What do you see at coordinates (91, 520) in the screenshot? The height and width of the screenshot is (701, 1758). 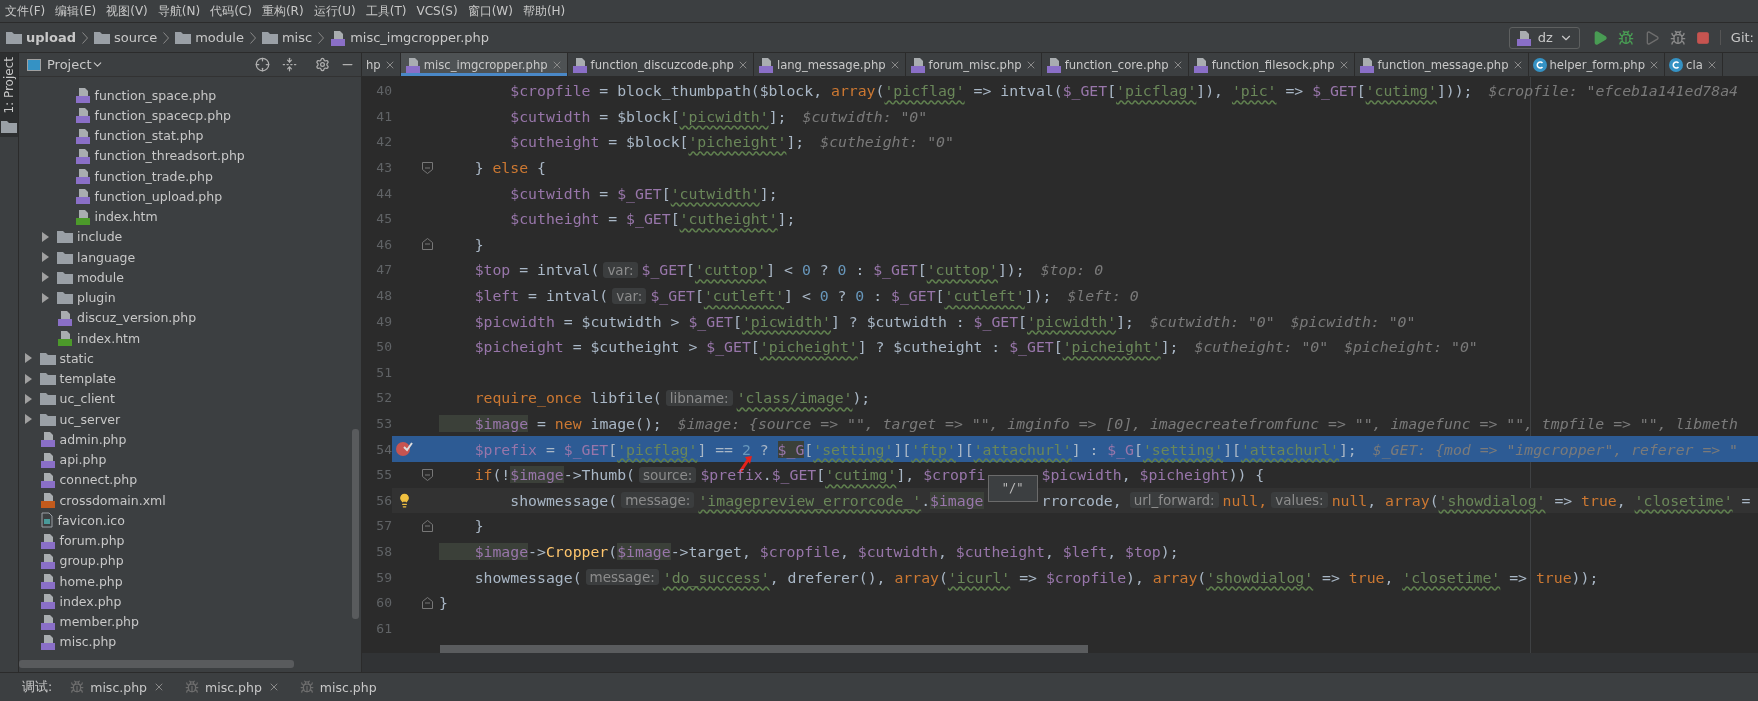 I see `file-name: favicon.ico` at bounding box center [91, 520].